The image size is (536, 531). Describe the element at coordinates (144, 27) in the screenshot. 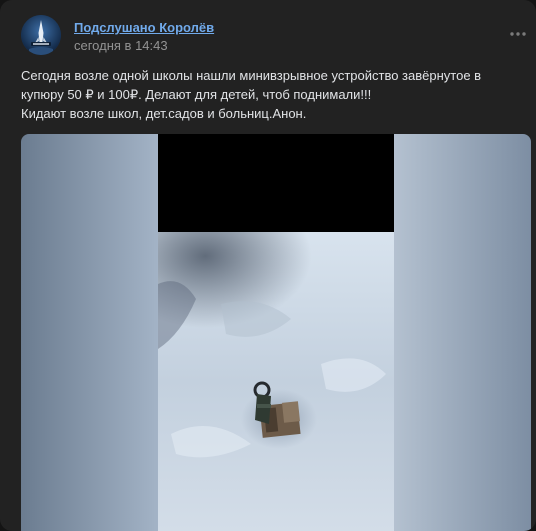

I see `group-name-link: Подслушано Королёв` at that location.